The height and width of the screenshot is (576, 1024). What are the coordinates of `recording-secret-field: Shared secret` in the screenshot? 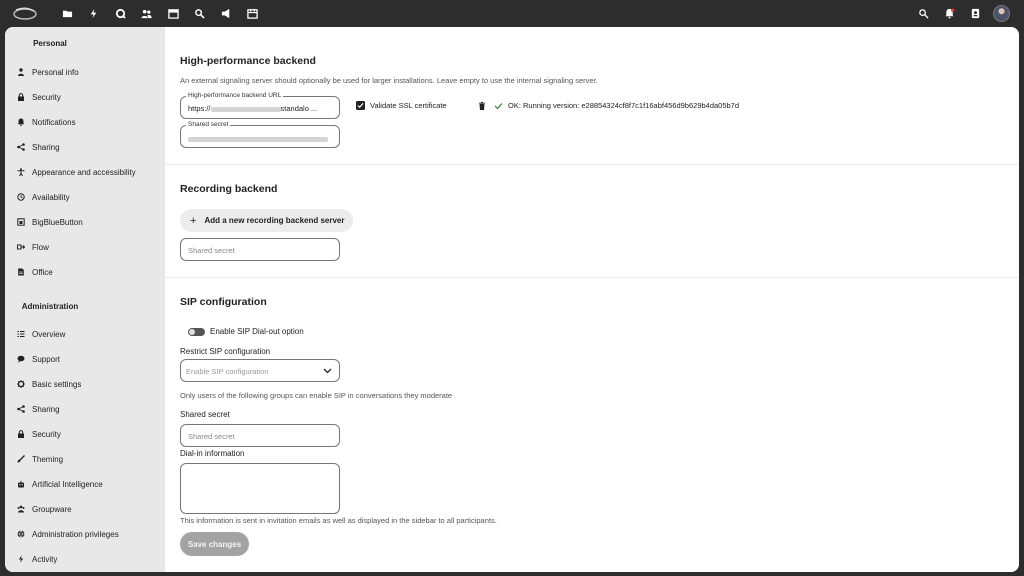 It's located at (260, 249).